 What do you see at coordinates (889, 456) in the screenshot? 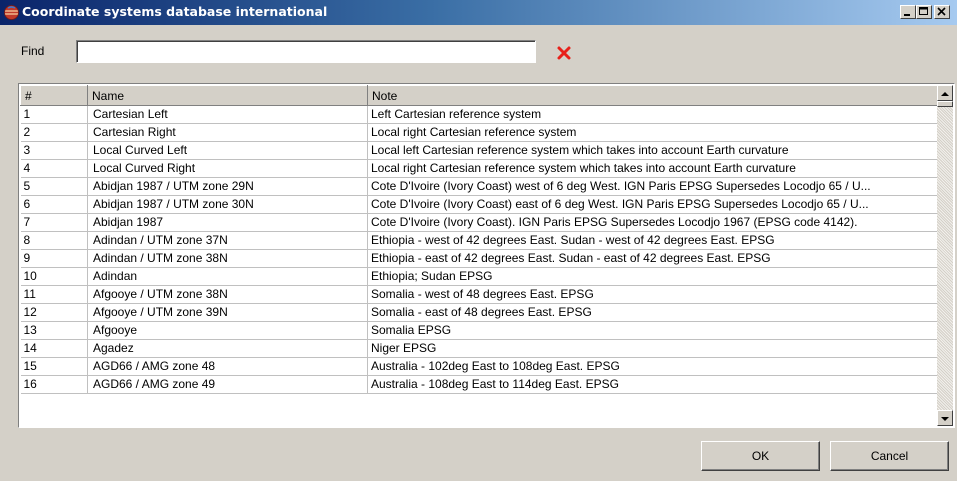
I see `cancel-button: Cancel` at bounding box center [889, 456].